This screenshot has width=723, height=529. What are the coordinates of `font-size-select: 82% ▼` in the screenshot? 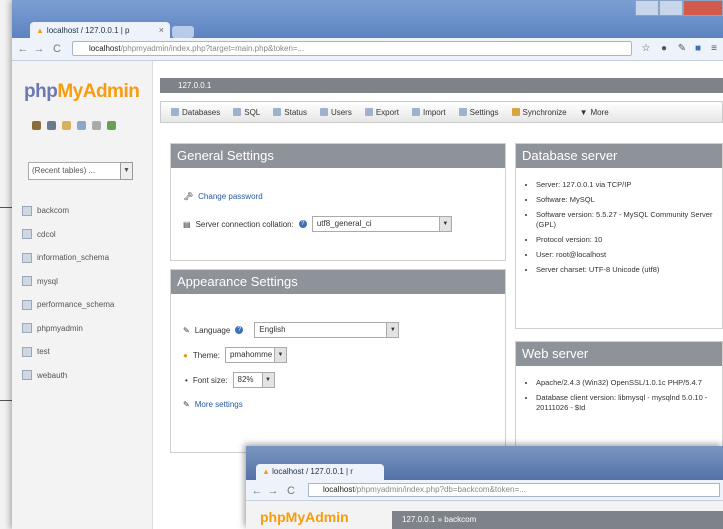 It's located at (253, 380).